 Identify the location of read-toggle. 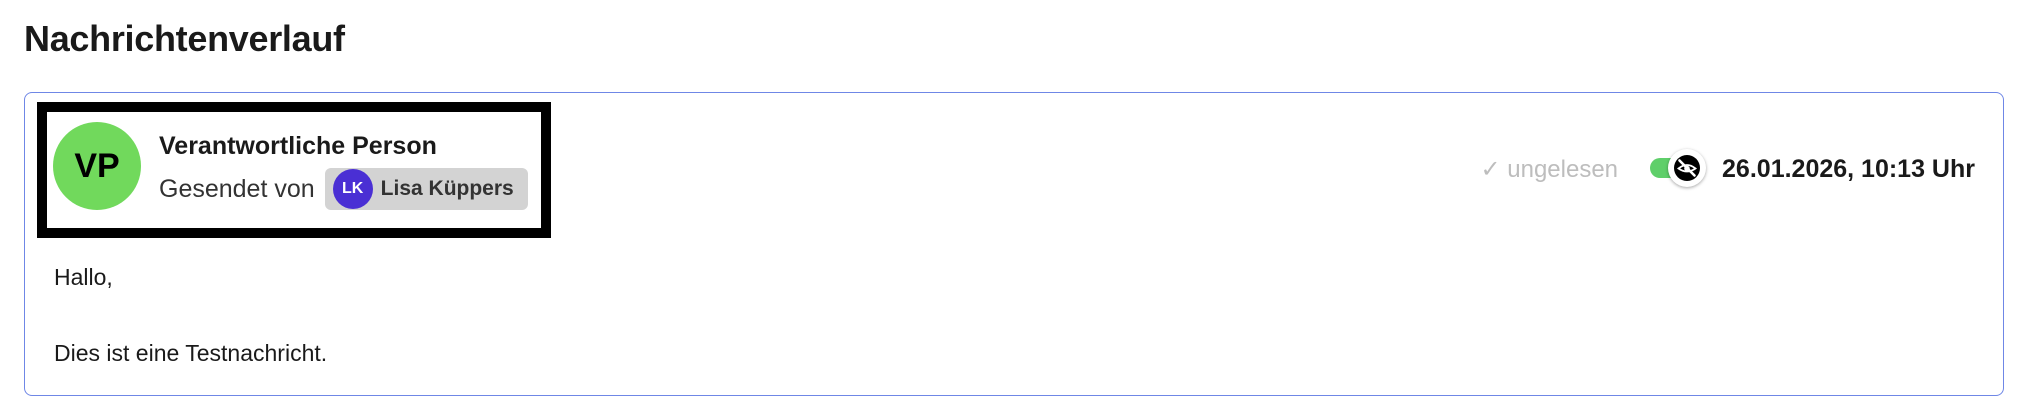
(1677, 169).